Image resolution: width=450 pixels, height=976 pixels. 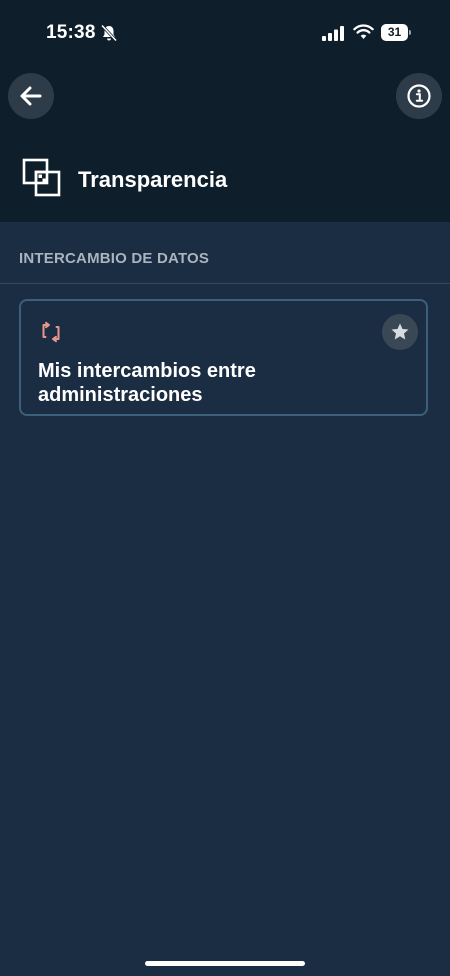 I want to click on favorite-button, so click(x=400, y=332).